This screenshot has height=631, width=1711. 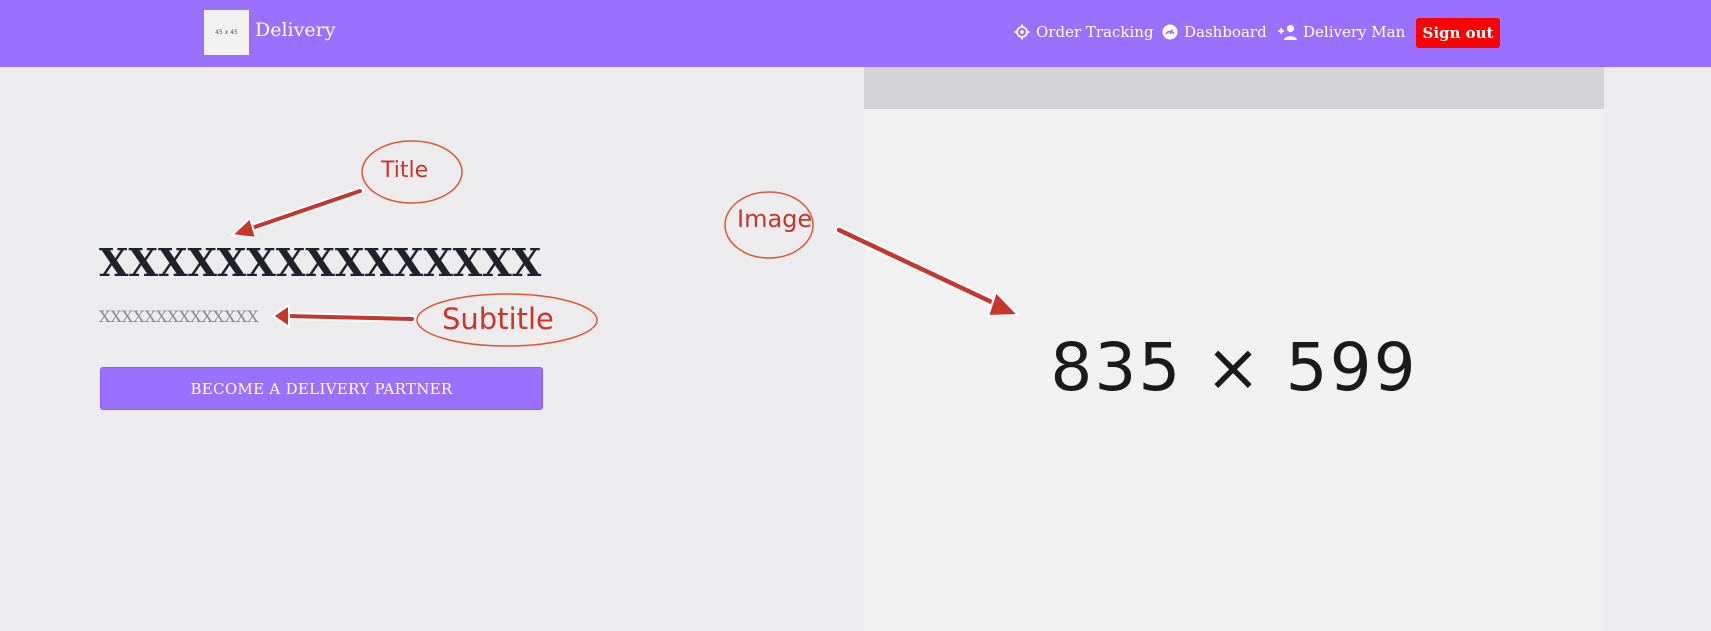 I want to click on gauge-icon, so click(x=1170, y=32).